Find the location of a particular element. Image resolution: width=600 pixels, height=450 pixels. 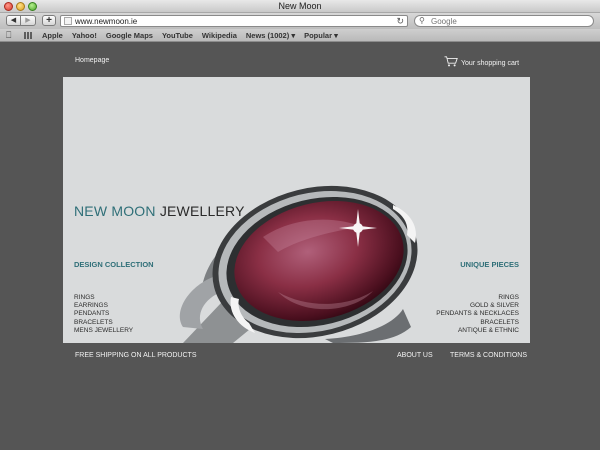

window-title: New Moon is located at coordinates (300, 6).